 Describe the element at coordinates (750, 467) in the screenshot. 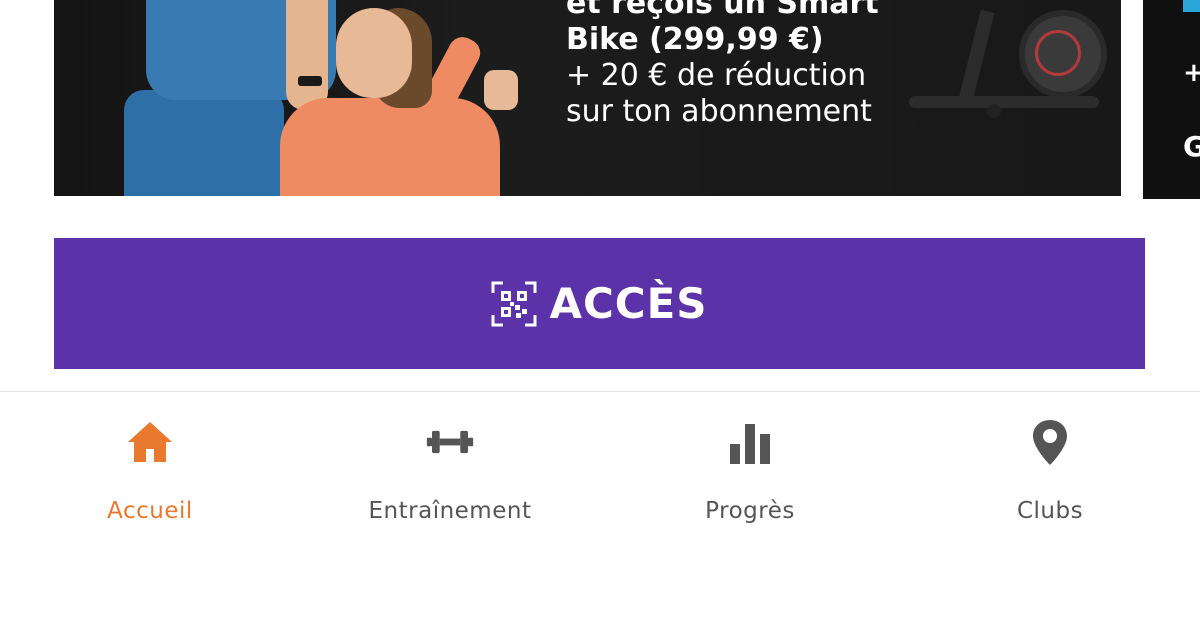

I see `nav-item-progres: Progrès` at that location.